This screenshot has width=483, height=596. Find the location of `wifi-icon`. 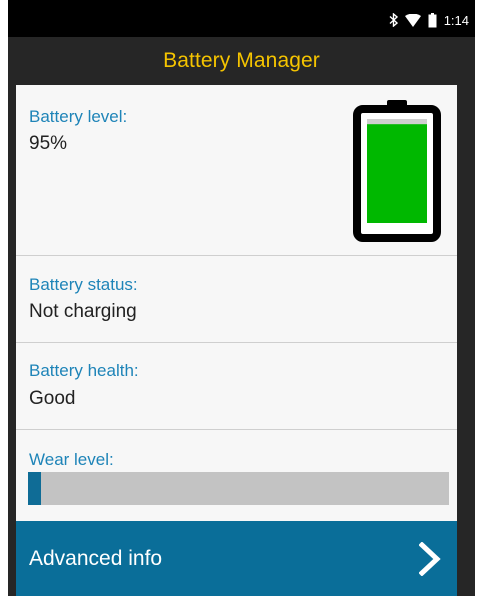

wifi-icon is located at coordinates (412, 20).